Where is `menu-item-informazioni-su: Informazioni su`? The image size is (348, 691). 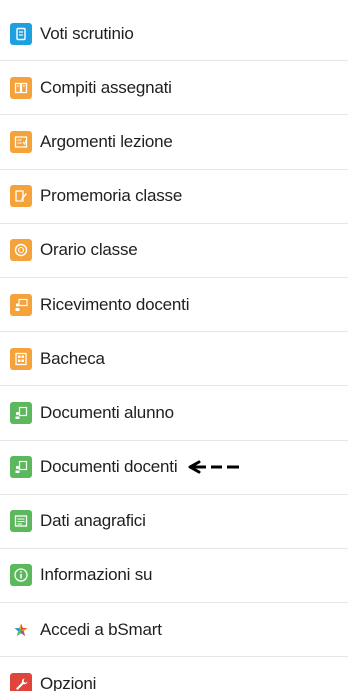
menu-item-informazioni-su: Informazioni su is located at coordinates (174, 576).